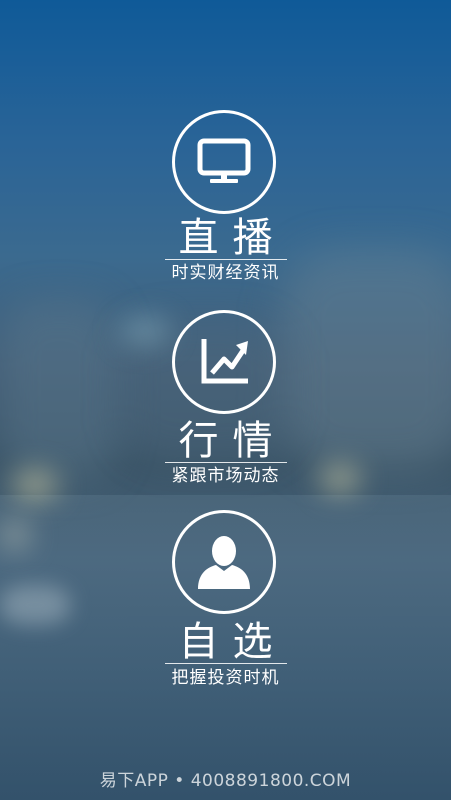 This screenshot has width=451, height=800. Describe the element at coordinates (225, 642) in the screenshot. I see `menu-title-watchlist: 自选` at that location.